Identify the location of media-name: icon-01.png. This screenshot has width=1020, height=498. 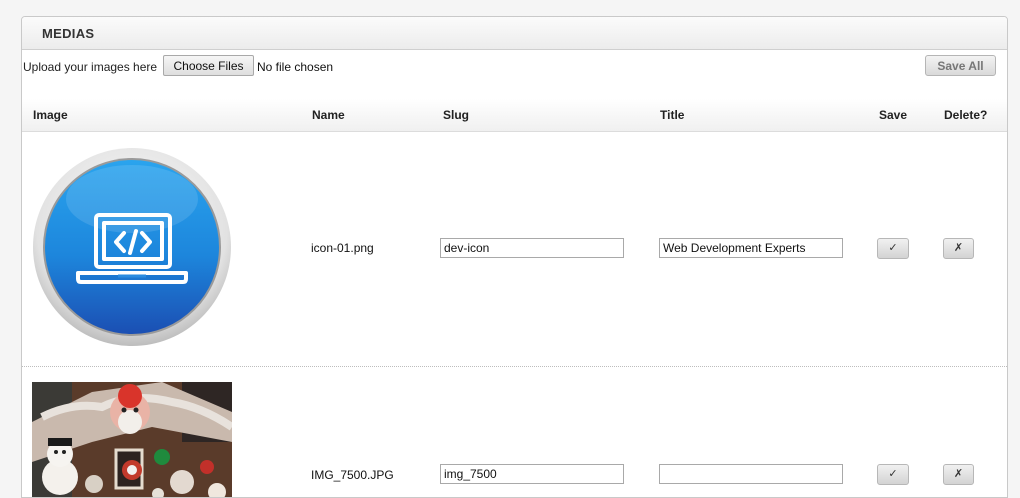
(342, 248).